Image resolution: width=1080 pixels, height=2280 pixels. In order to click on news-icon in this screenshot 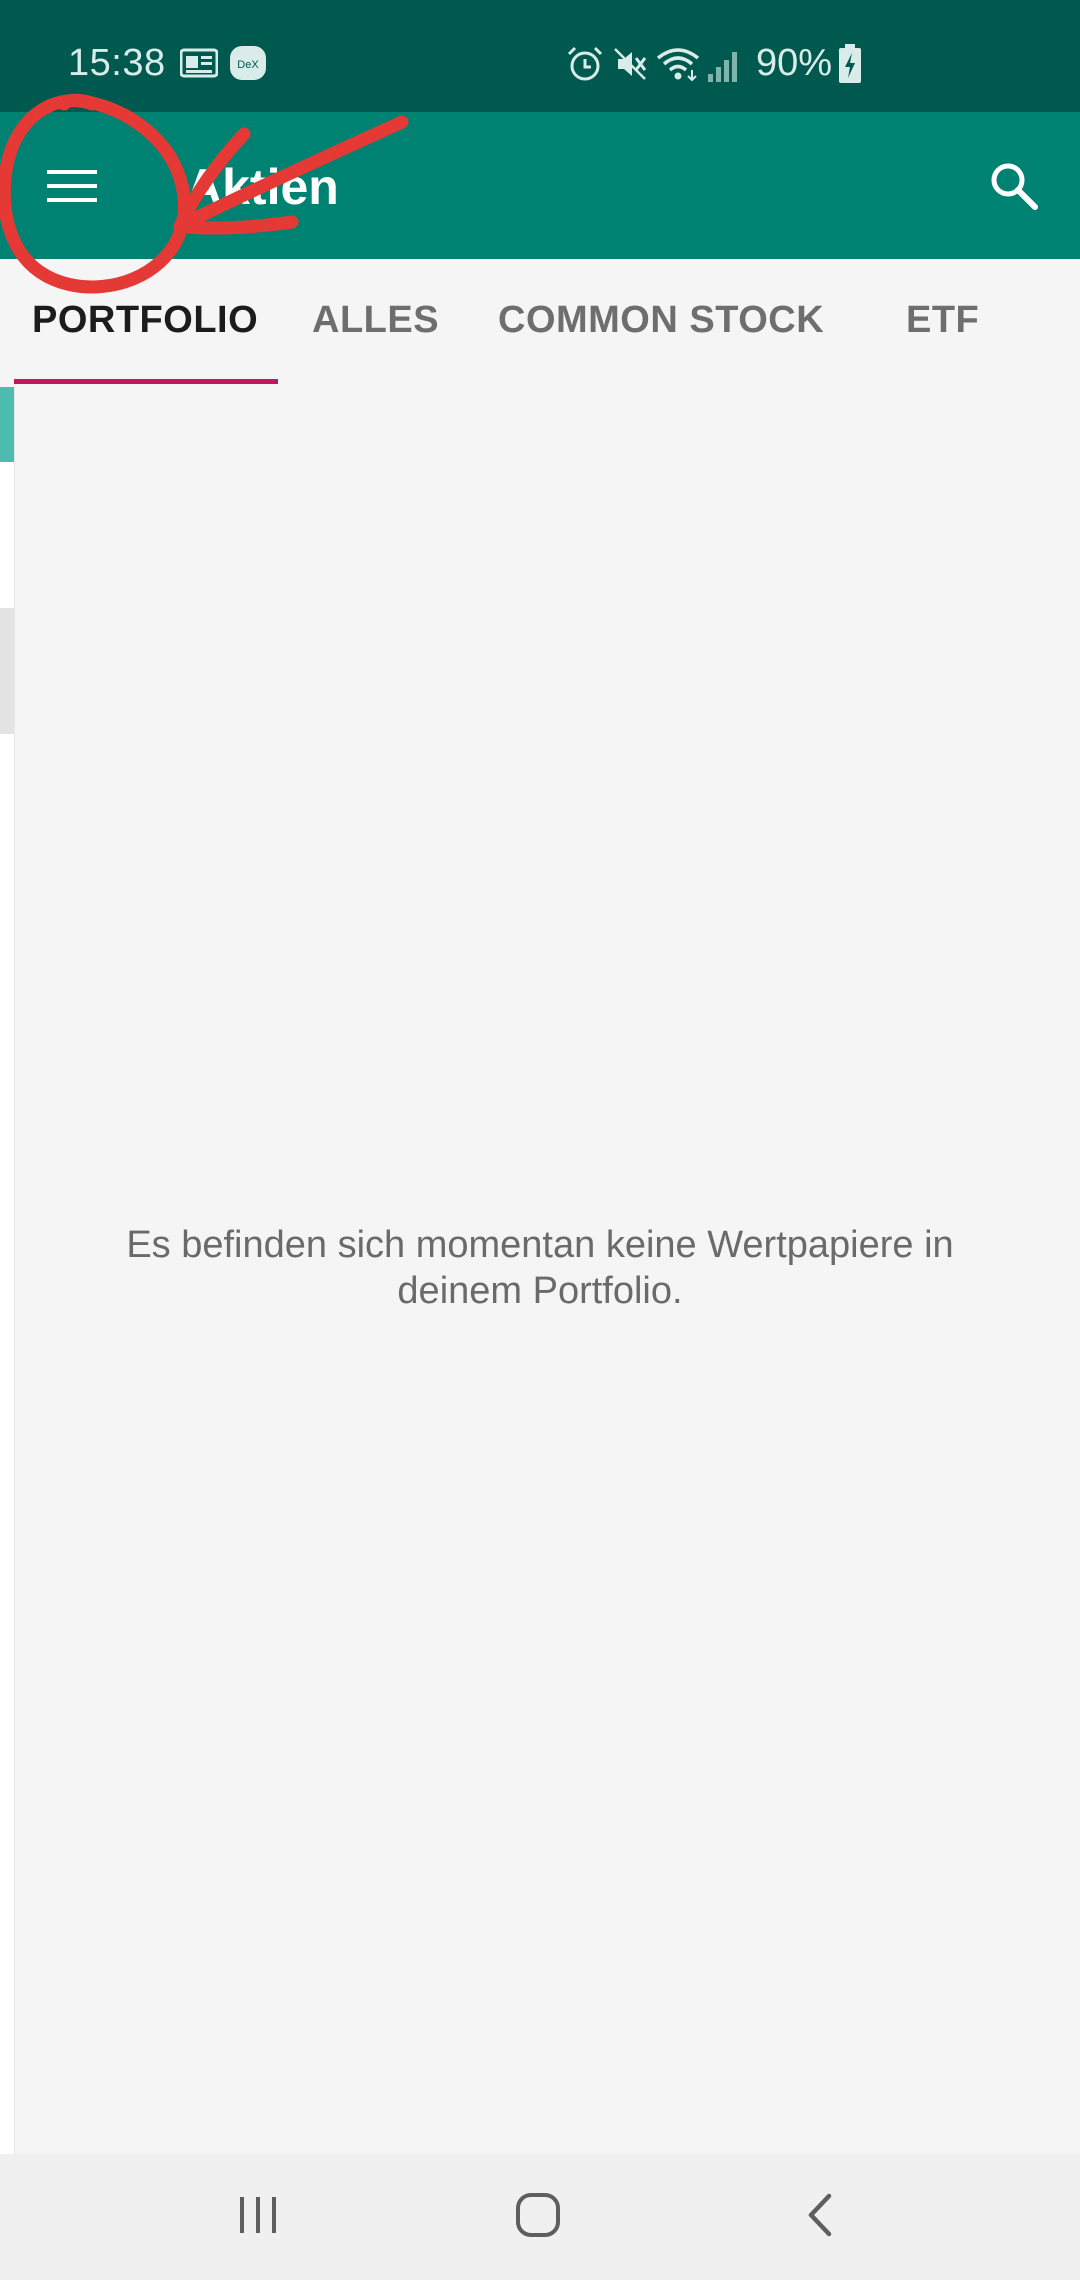, I will do `click(199, 65)`.